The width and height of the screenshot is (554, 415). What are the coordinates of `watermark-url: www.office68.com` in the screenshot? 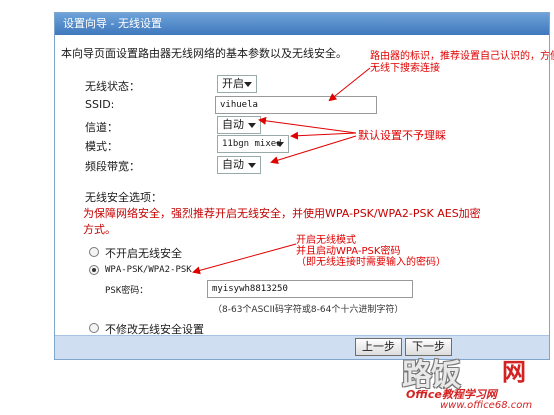 It's located at (486, 405).